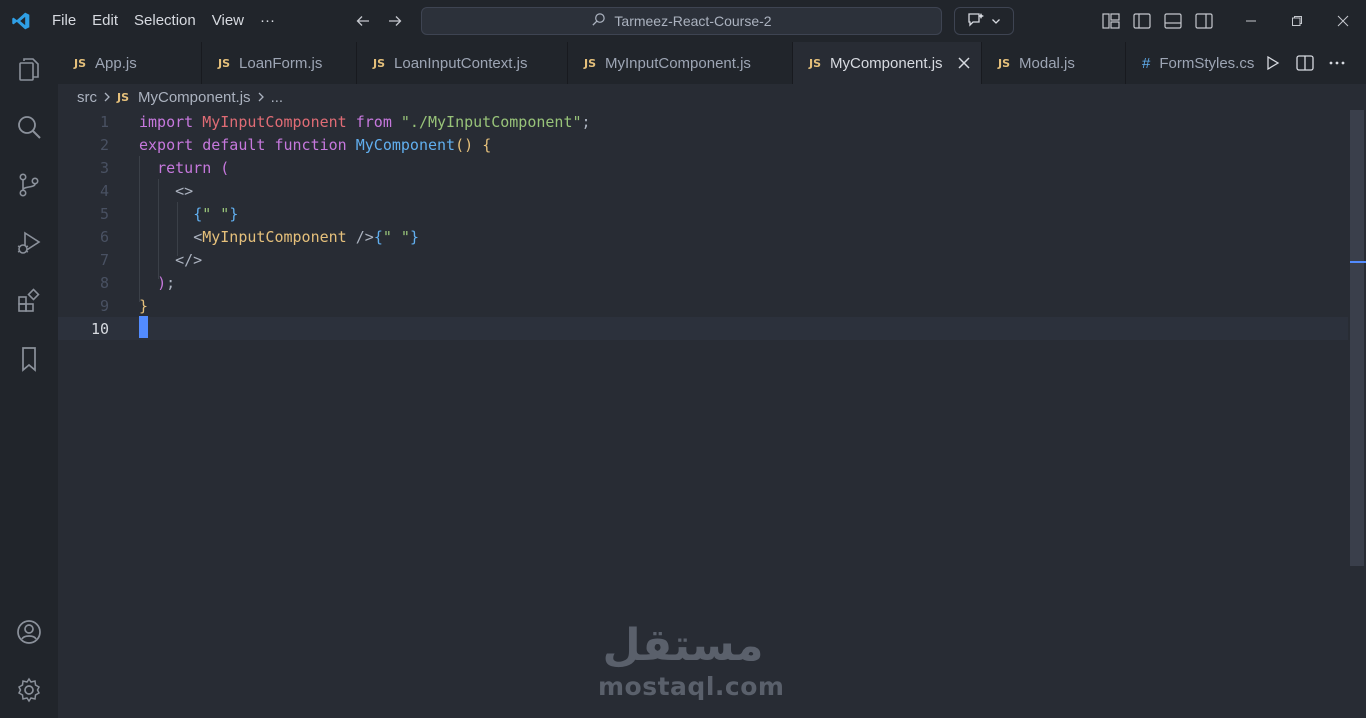  What do you see at coordinates (1305, 63) in the screenshot?
I see `split-editor-icon` at bounding box center [1305, 63].